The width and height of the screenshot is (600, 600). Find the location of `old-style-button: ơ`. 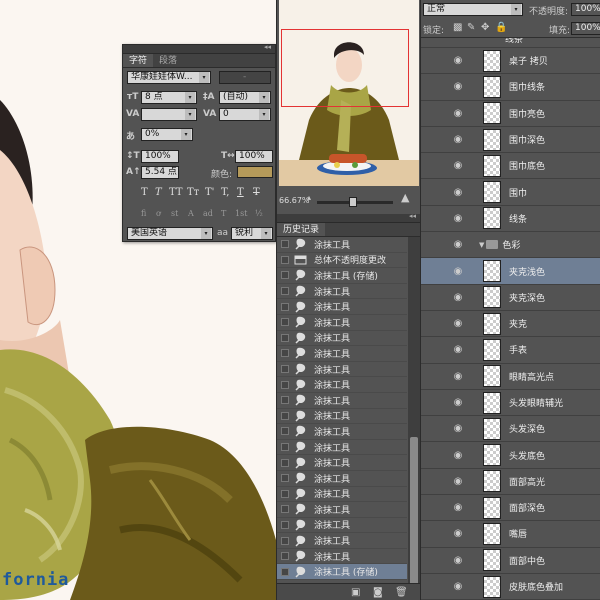

old-style-button: ơ is located at coordinates (158, 213).